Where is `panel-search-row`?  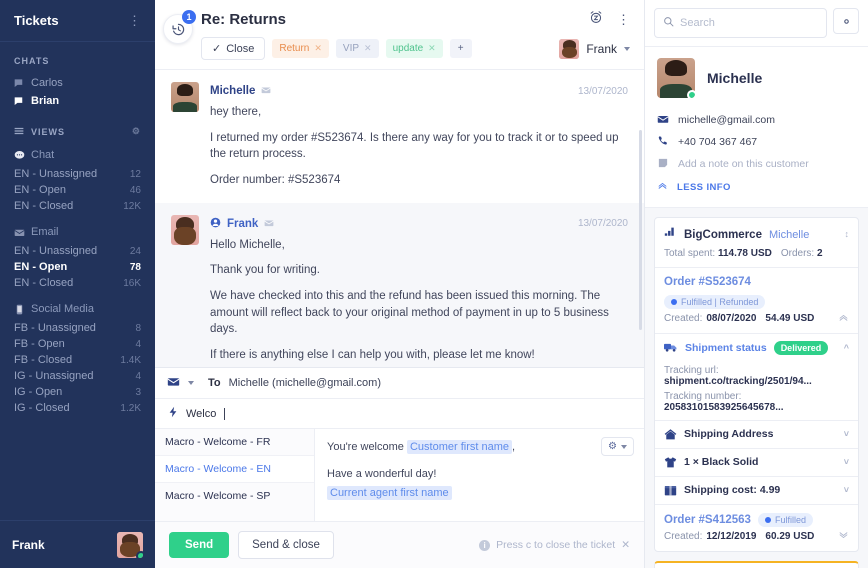 panel-search-row is located at coordinates (756, 23).